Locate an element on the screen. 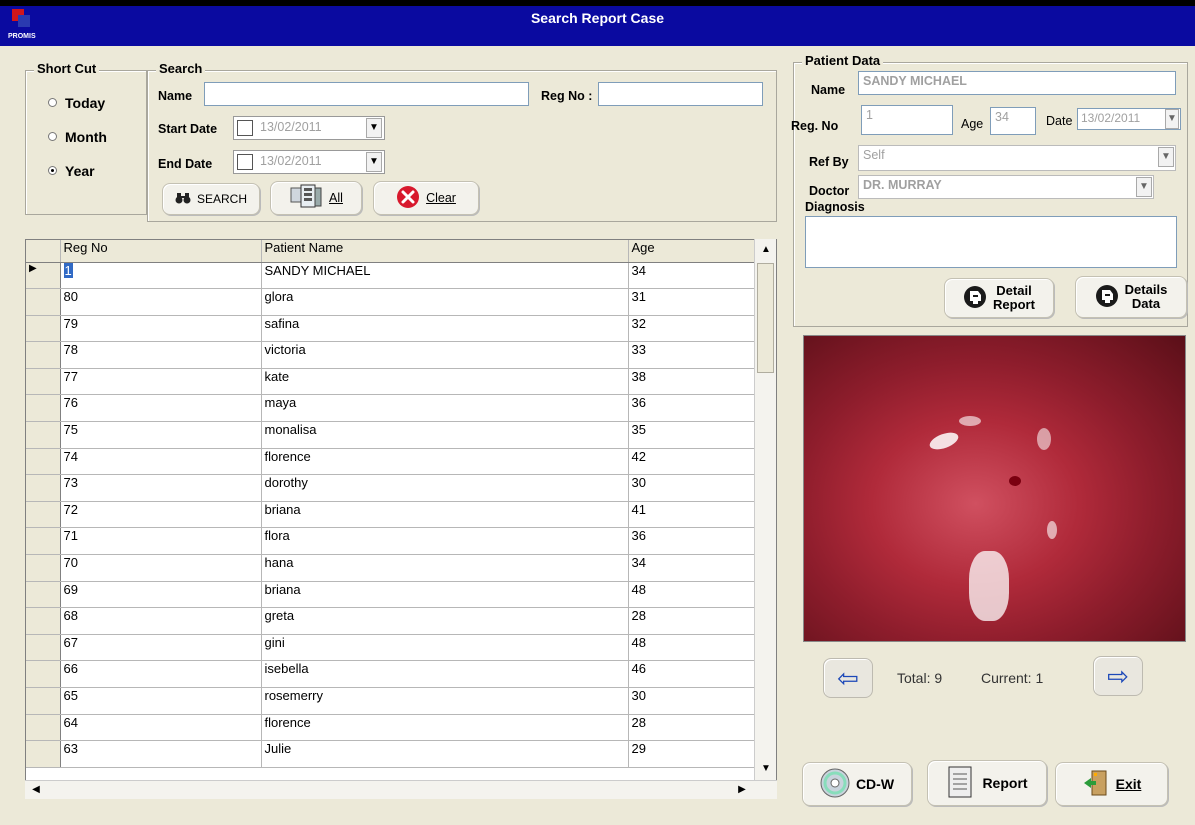 This screenshot has height=825, width=1195. cell-regno: 79 is located at coordinates (161, 329).